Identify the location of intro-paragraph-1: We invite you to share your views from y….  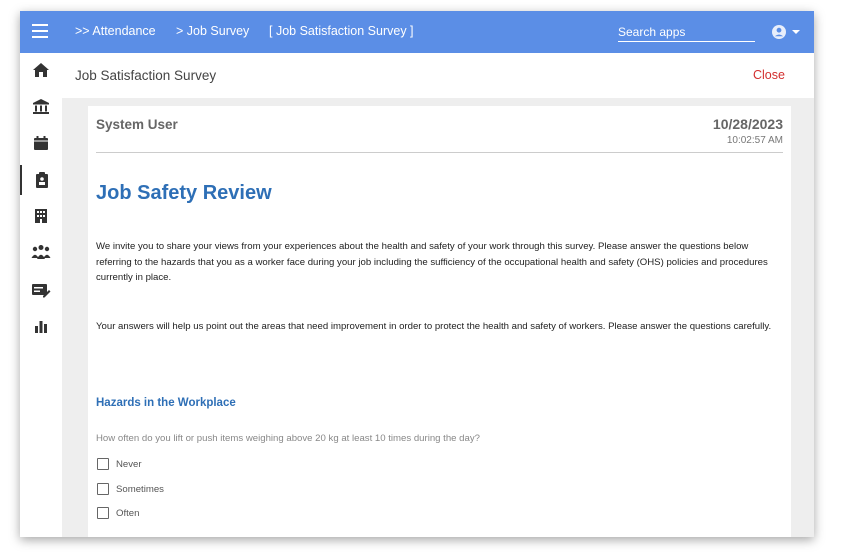
(432, 262).